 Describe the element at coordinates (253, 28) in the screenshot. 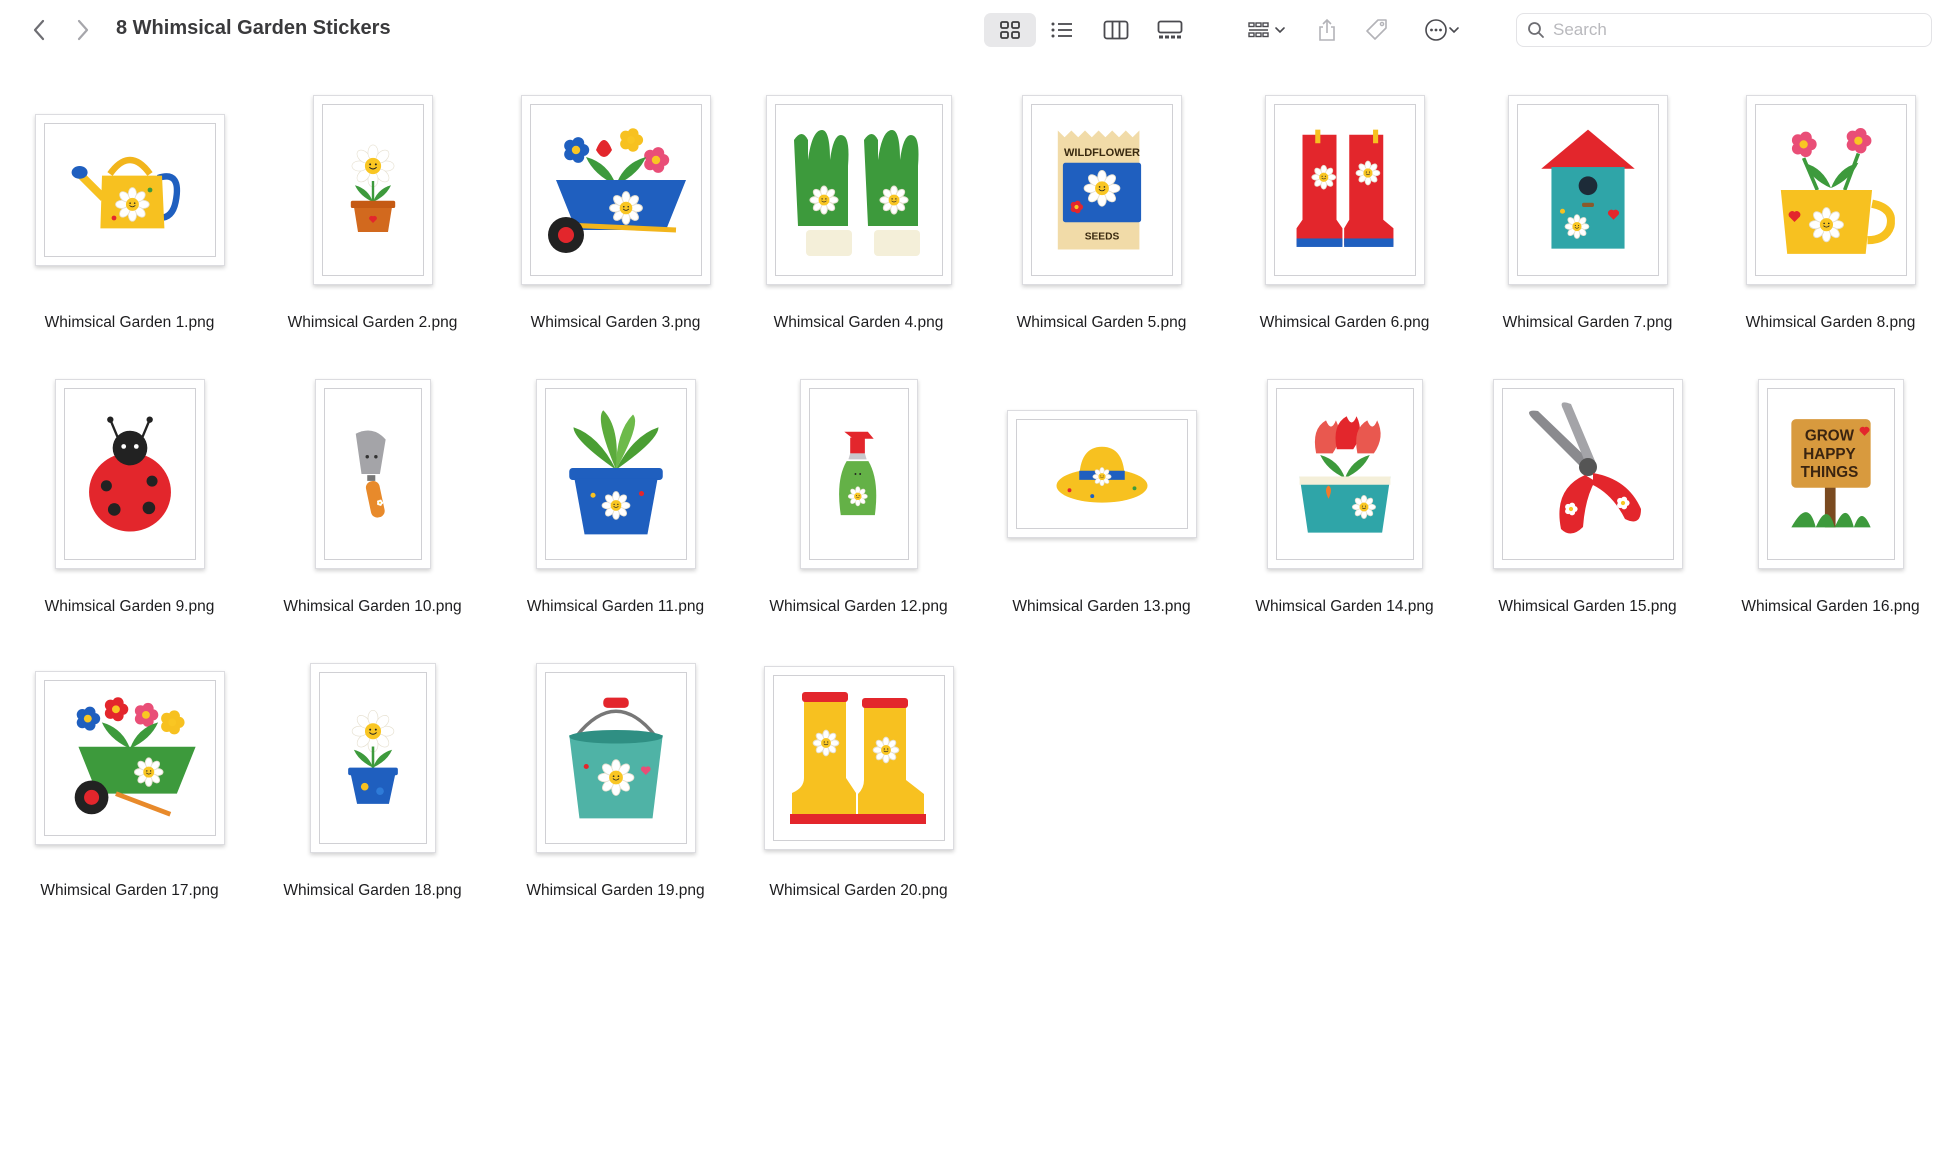

I see `window-title: 8 Whimsical Garden Stickers` at that location.